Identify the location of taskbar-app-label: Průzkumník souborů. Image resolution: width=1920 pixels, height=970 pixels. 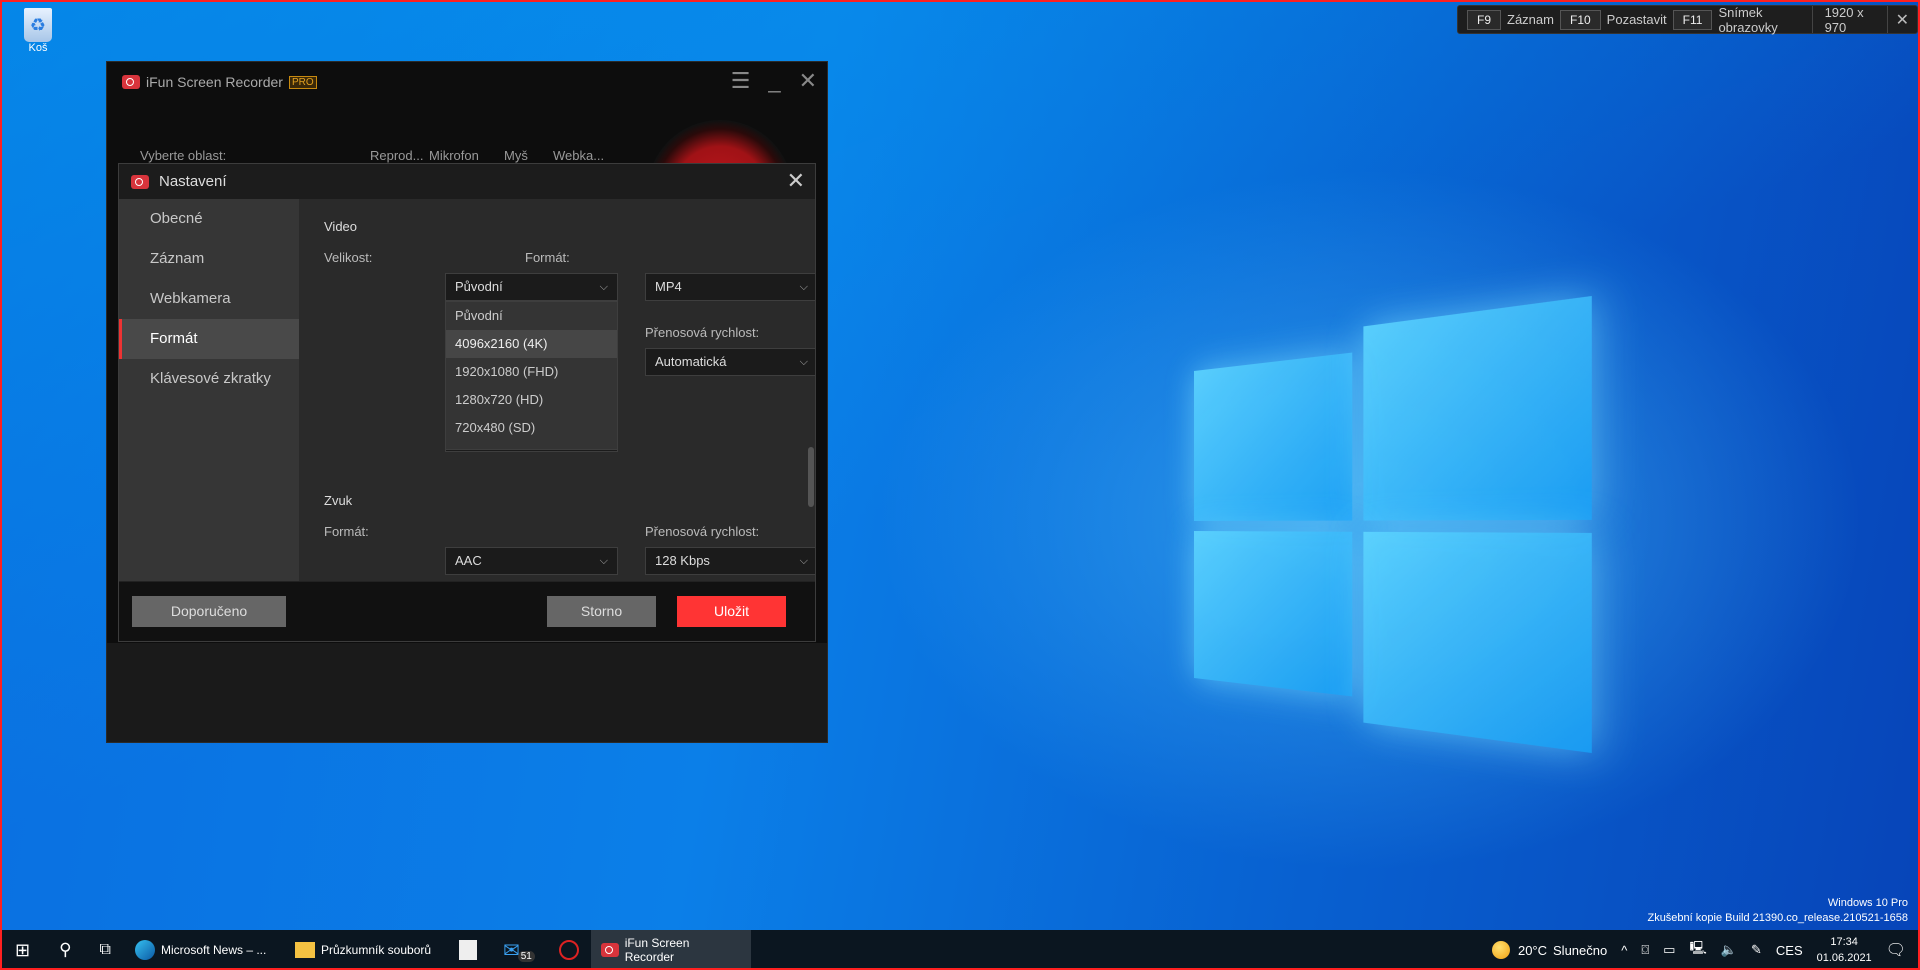
(376, 950).